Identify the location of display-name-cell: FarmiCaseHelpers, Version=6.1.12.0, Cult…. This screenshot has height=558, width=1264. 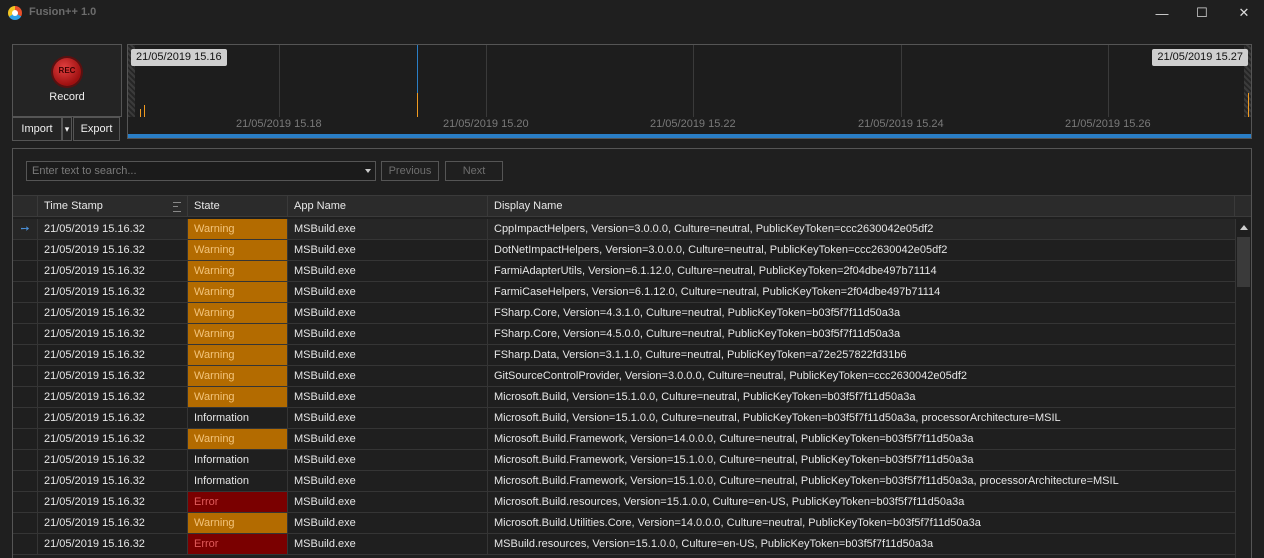
(717, 292).